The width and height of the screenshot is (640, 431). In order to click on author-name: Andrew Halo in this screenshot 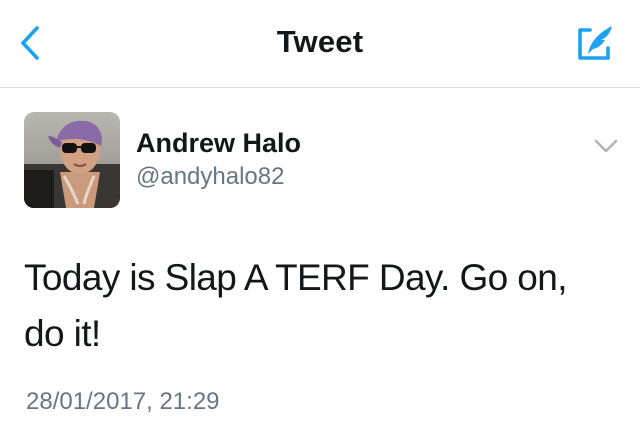, I will do `click(218, 143)`.